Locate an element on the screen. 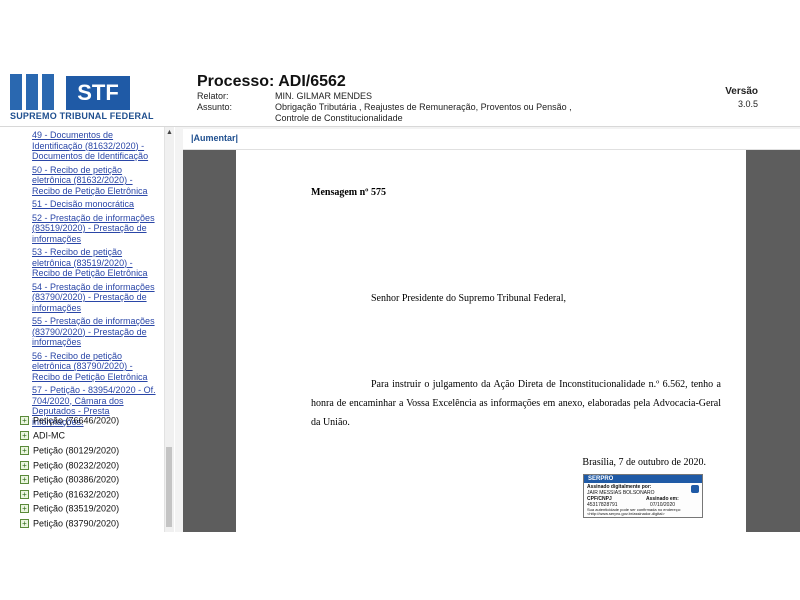  aumentar-button: |Aumentar| is located at coordinates (214, 138).